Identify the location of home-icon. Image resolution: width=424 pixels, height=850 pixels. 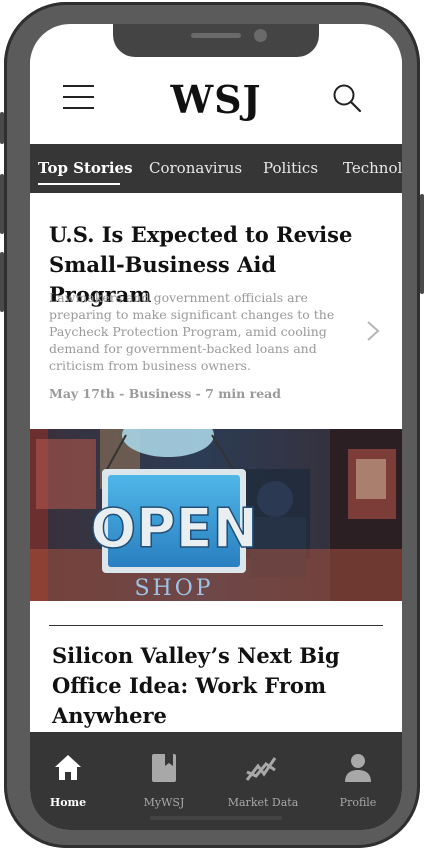
(68, 767).